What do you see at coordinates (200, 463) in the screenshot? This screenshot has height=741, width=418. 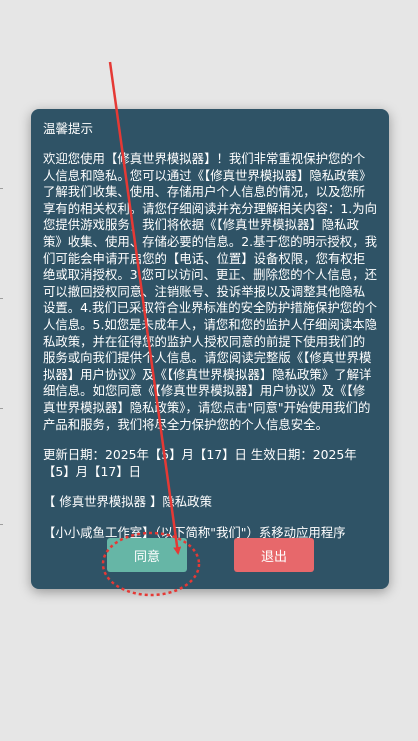 I see `policy-dates: 更新日期：2025年【5】月【17】日 生效日期：2025年【5】月【17】日` at bounding box center [200, 463].